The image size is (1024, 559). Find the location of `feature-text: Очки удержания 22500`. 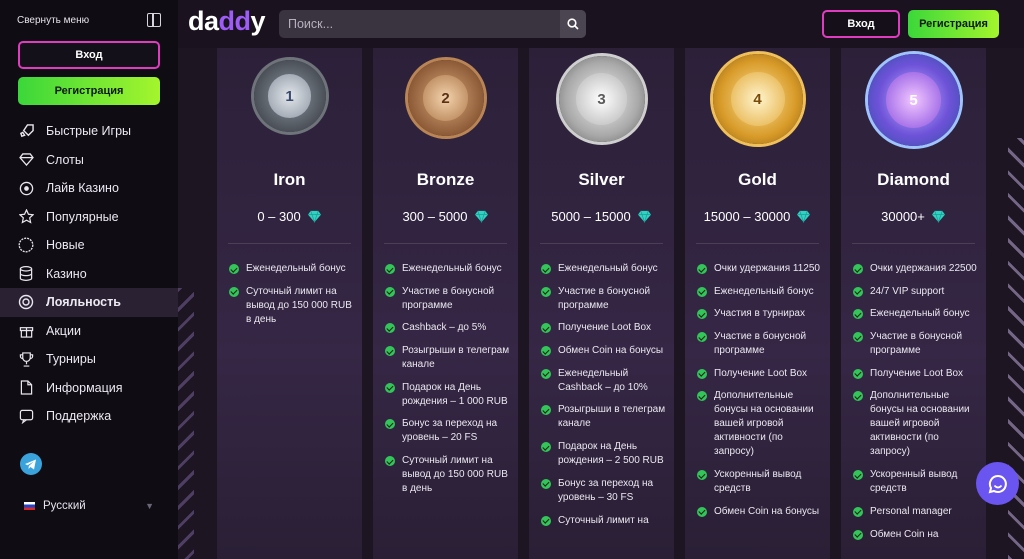

feature-text: Очки удержания 22500 is located at coordinates (923, 268).